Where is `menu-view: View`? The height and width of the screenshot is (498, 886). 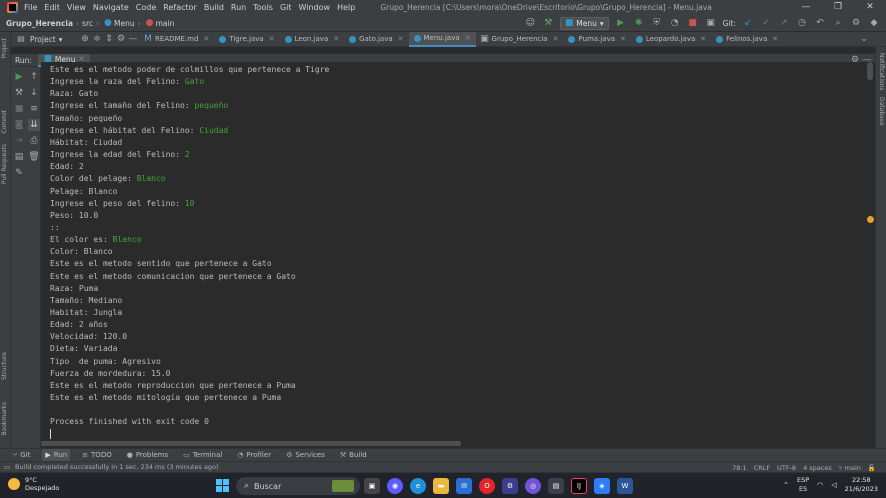 menu-view: View is located at coordinates (76, 7).